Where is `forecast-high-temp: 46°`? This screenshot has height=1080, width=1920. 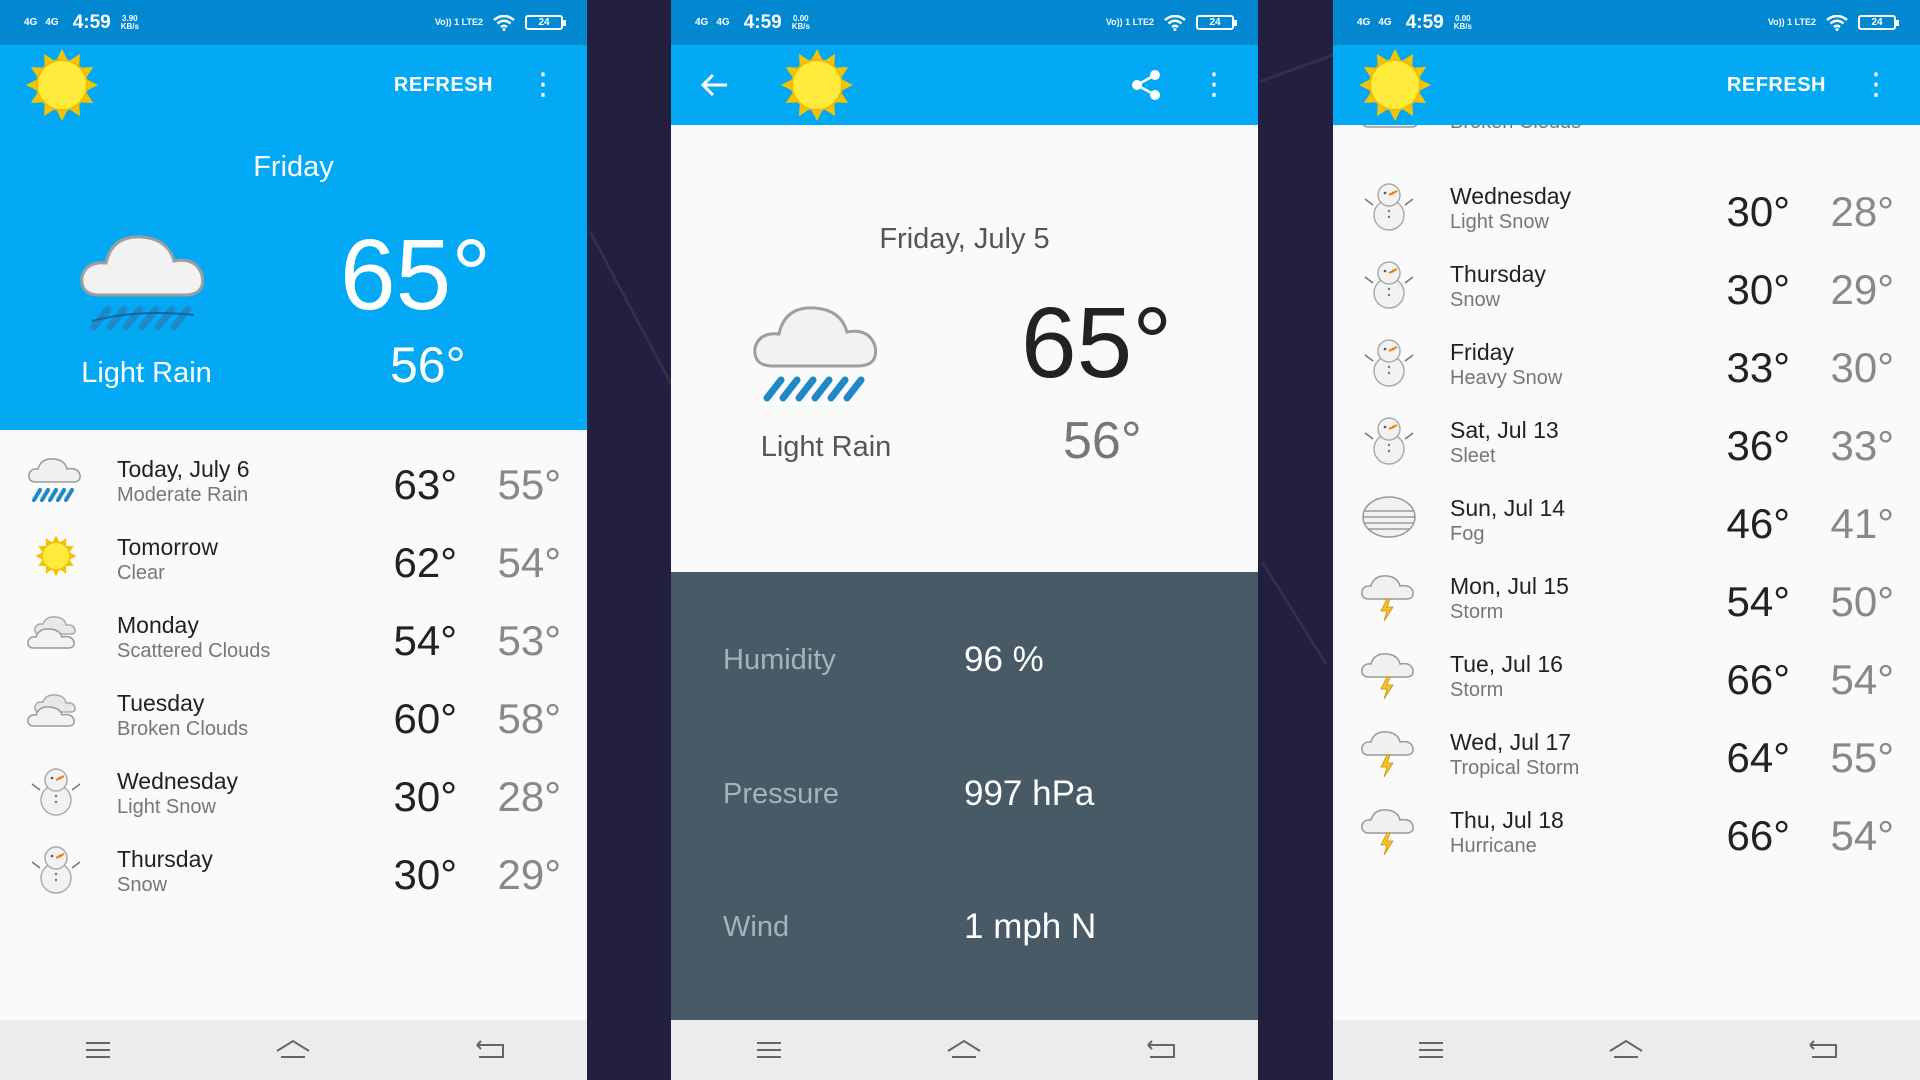 forecast-high-temp: 46° is located at coordinates (1758, 523).